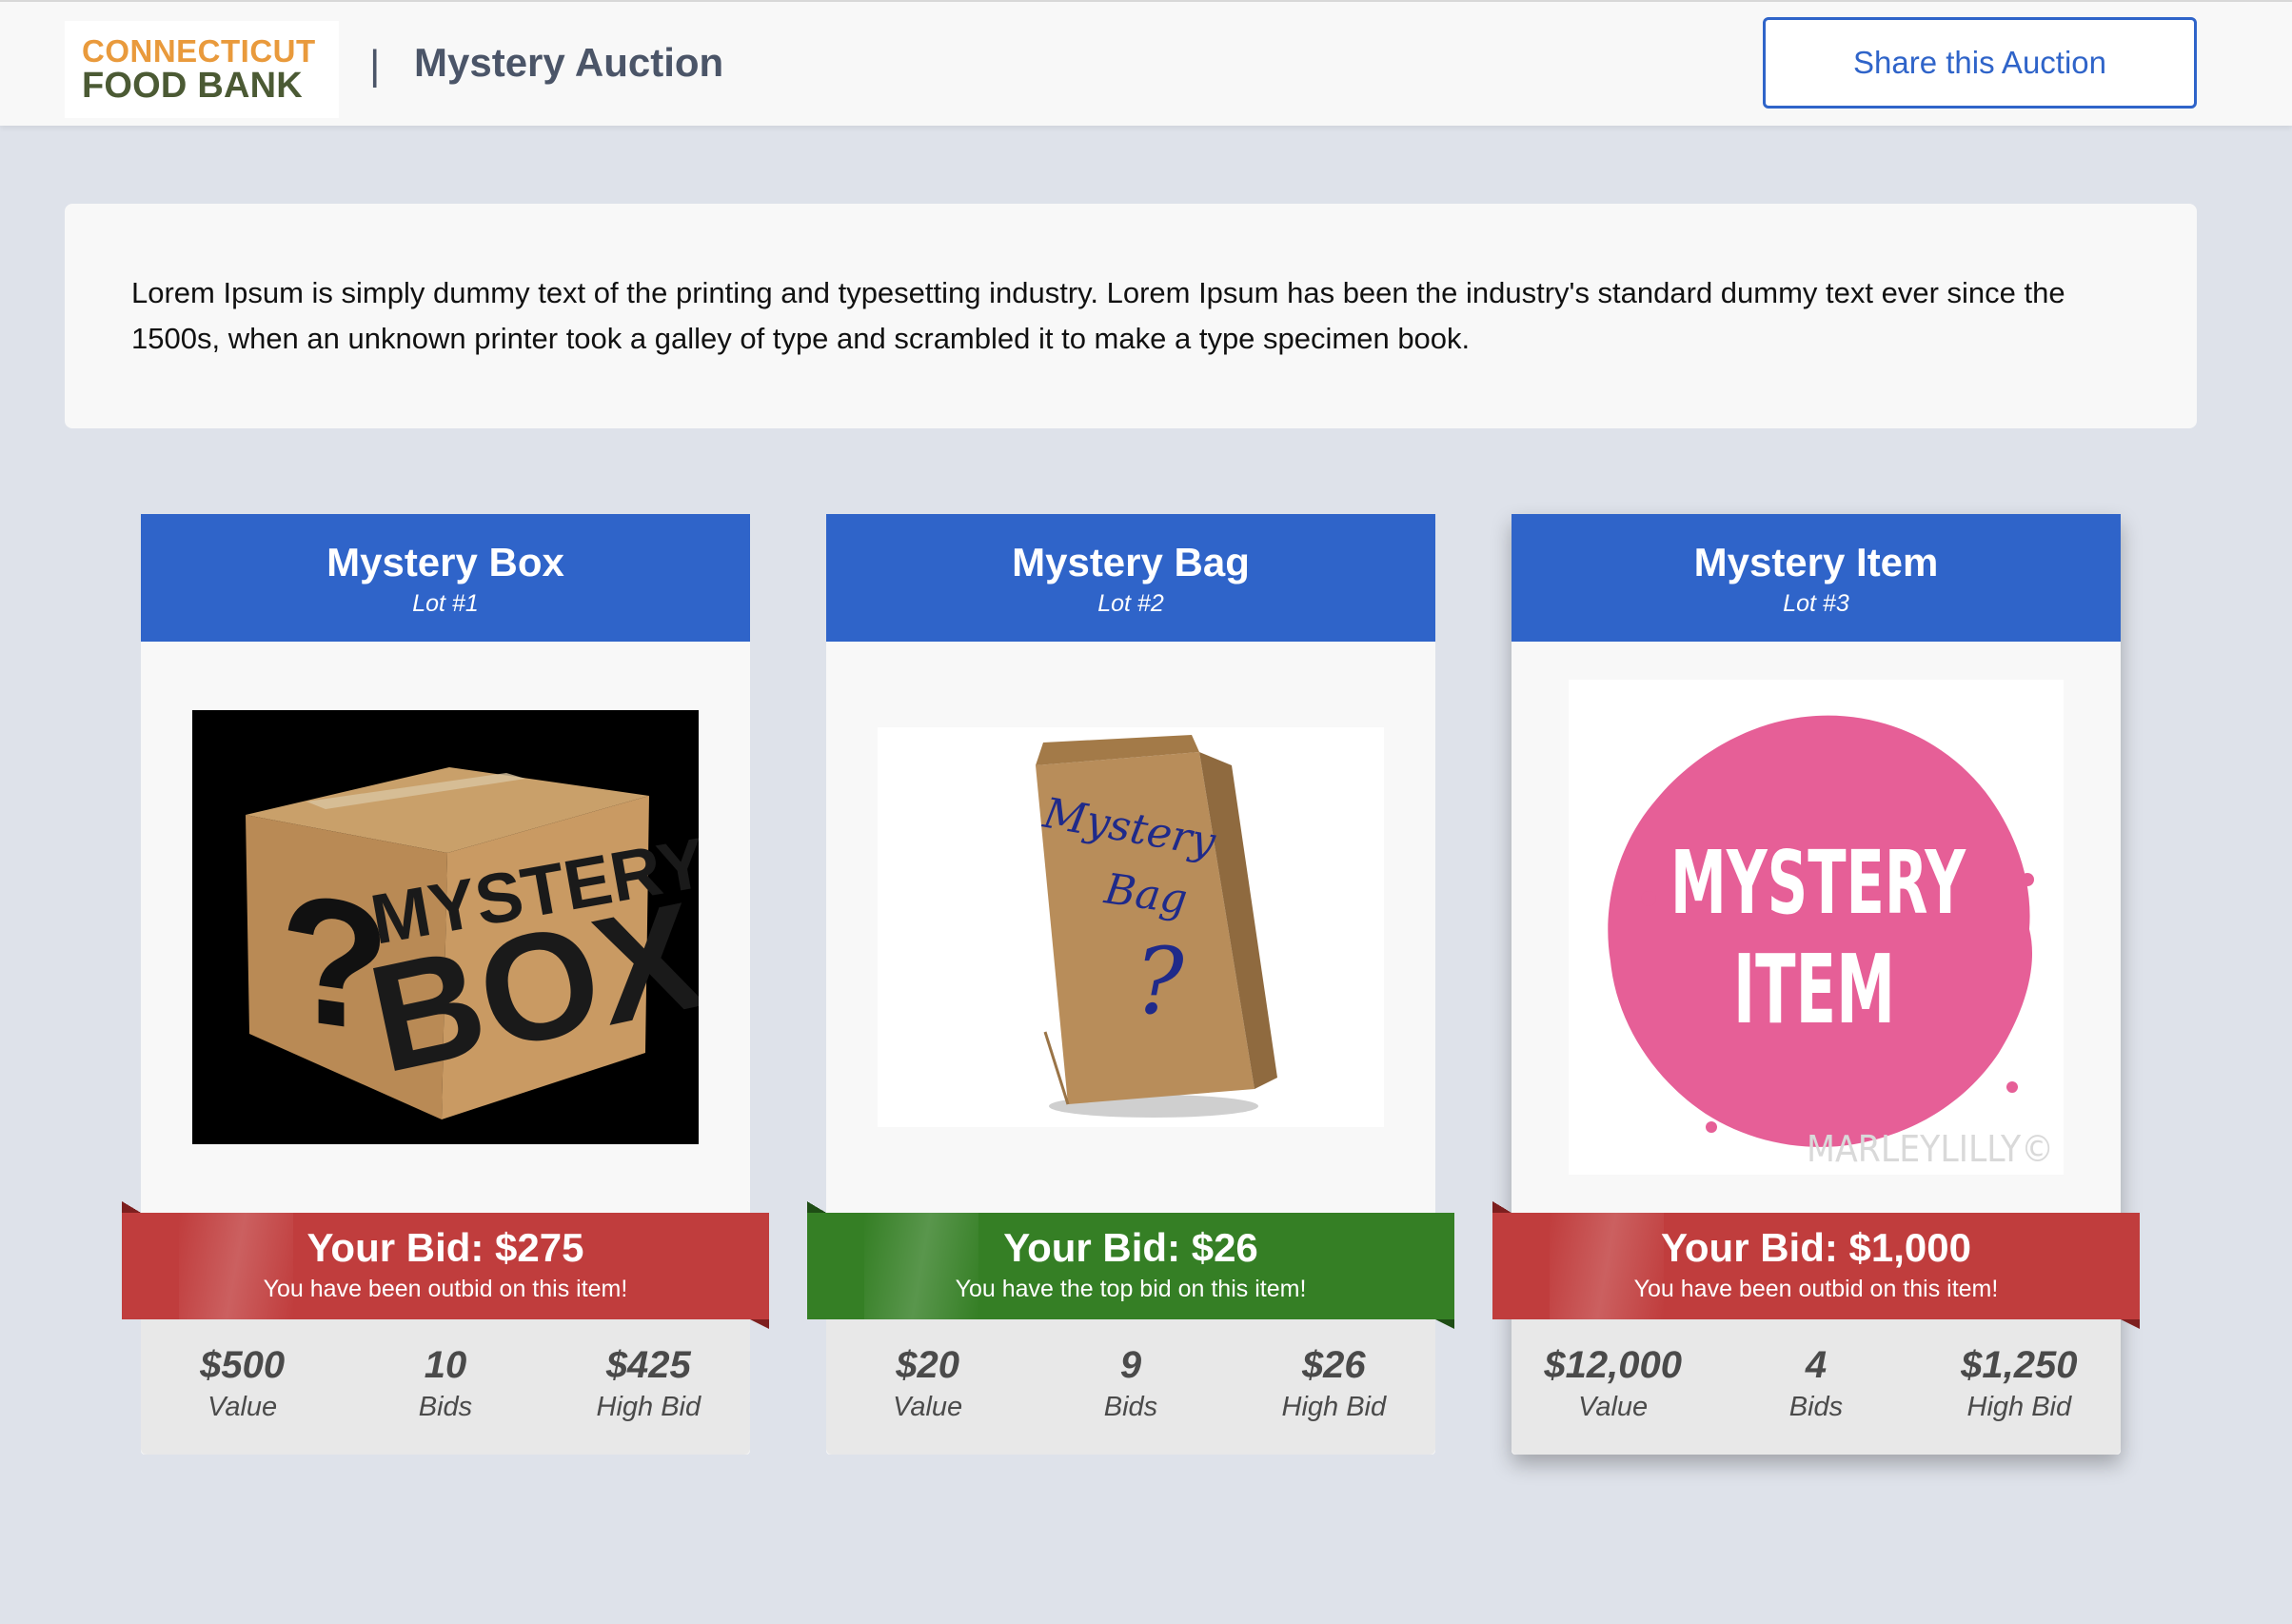 Image resolution: width=2292 pixels, height=1624 pixels. Describe the element at coordinates (1130, 1383) in the screenshot. I see `stat-bids: 9 Bids` at that location.